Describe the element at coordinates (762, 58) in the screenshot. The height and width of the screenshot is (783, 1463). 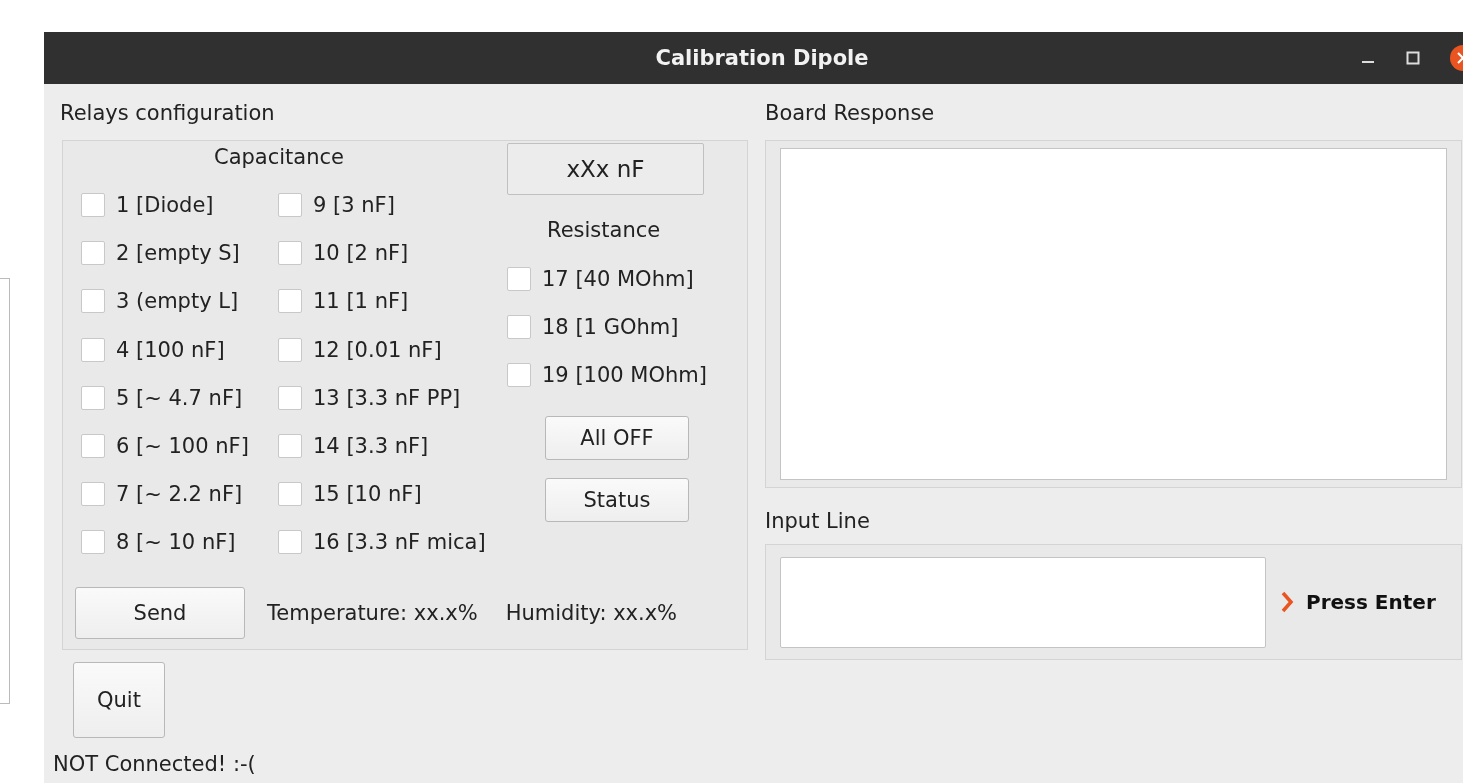
I see `window-title: Calibration Dipole` at that location.